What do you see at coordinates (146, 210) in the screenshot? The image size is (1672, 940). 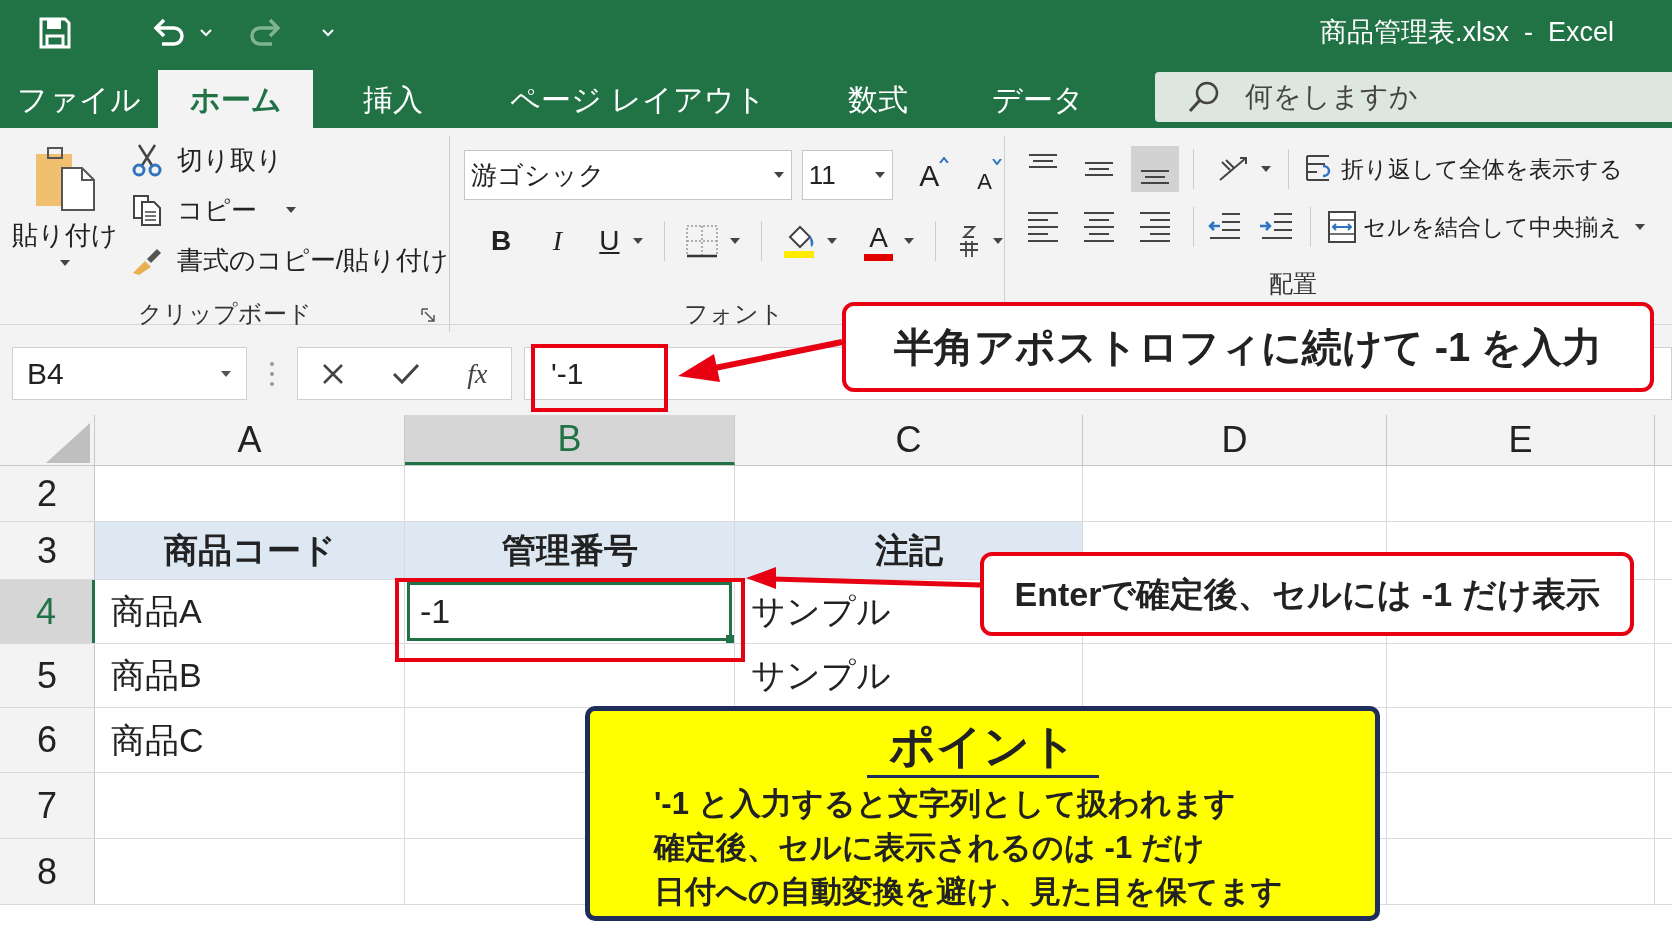 I see `copy-icon` at bounding box center [146, 210].